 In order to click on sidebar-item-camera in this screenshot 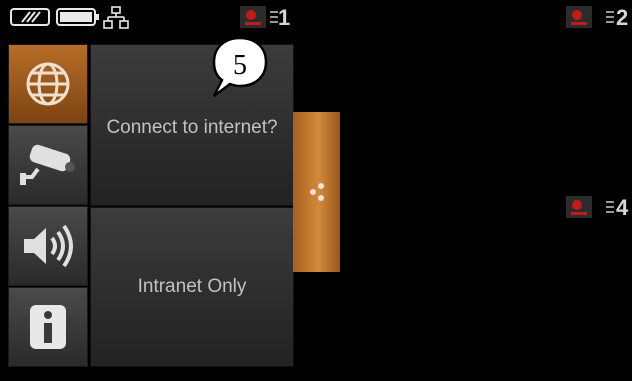, I will do `click(48, 165)`.